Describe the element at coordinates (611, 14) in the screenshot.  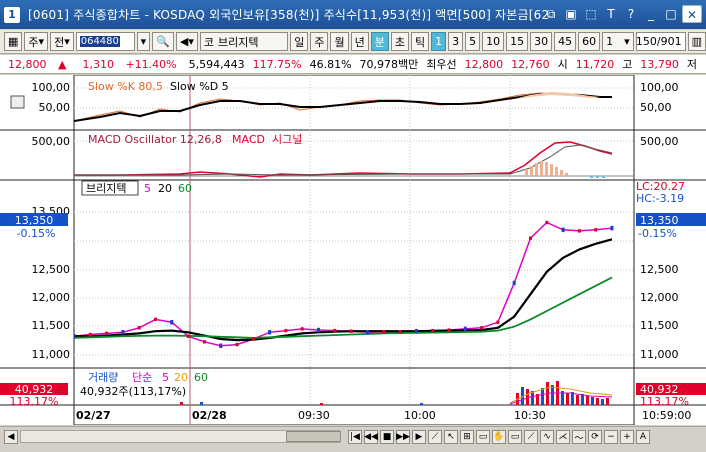
I see `text-icon: T` at that location.